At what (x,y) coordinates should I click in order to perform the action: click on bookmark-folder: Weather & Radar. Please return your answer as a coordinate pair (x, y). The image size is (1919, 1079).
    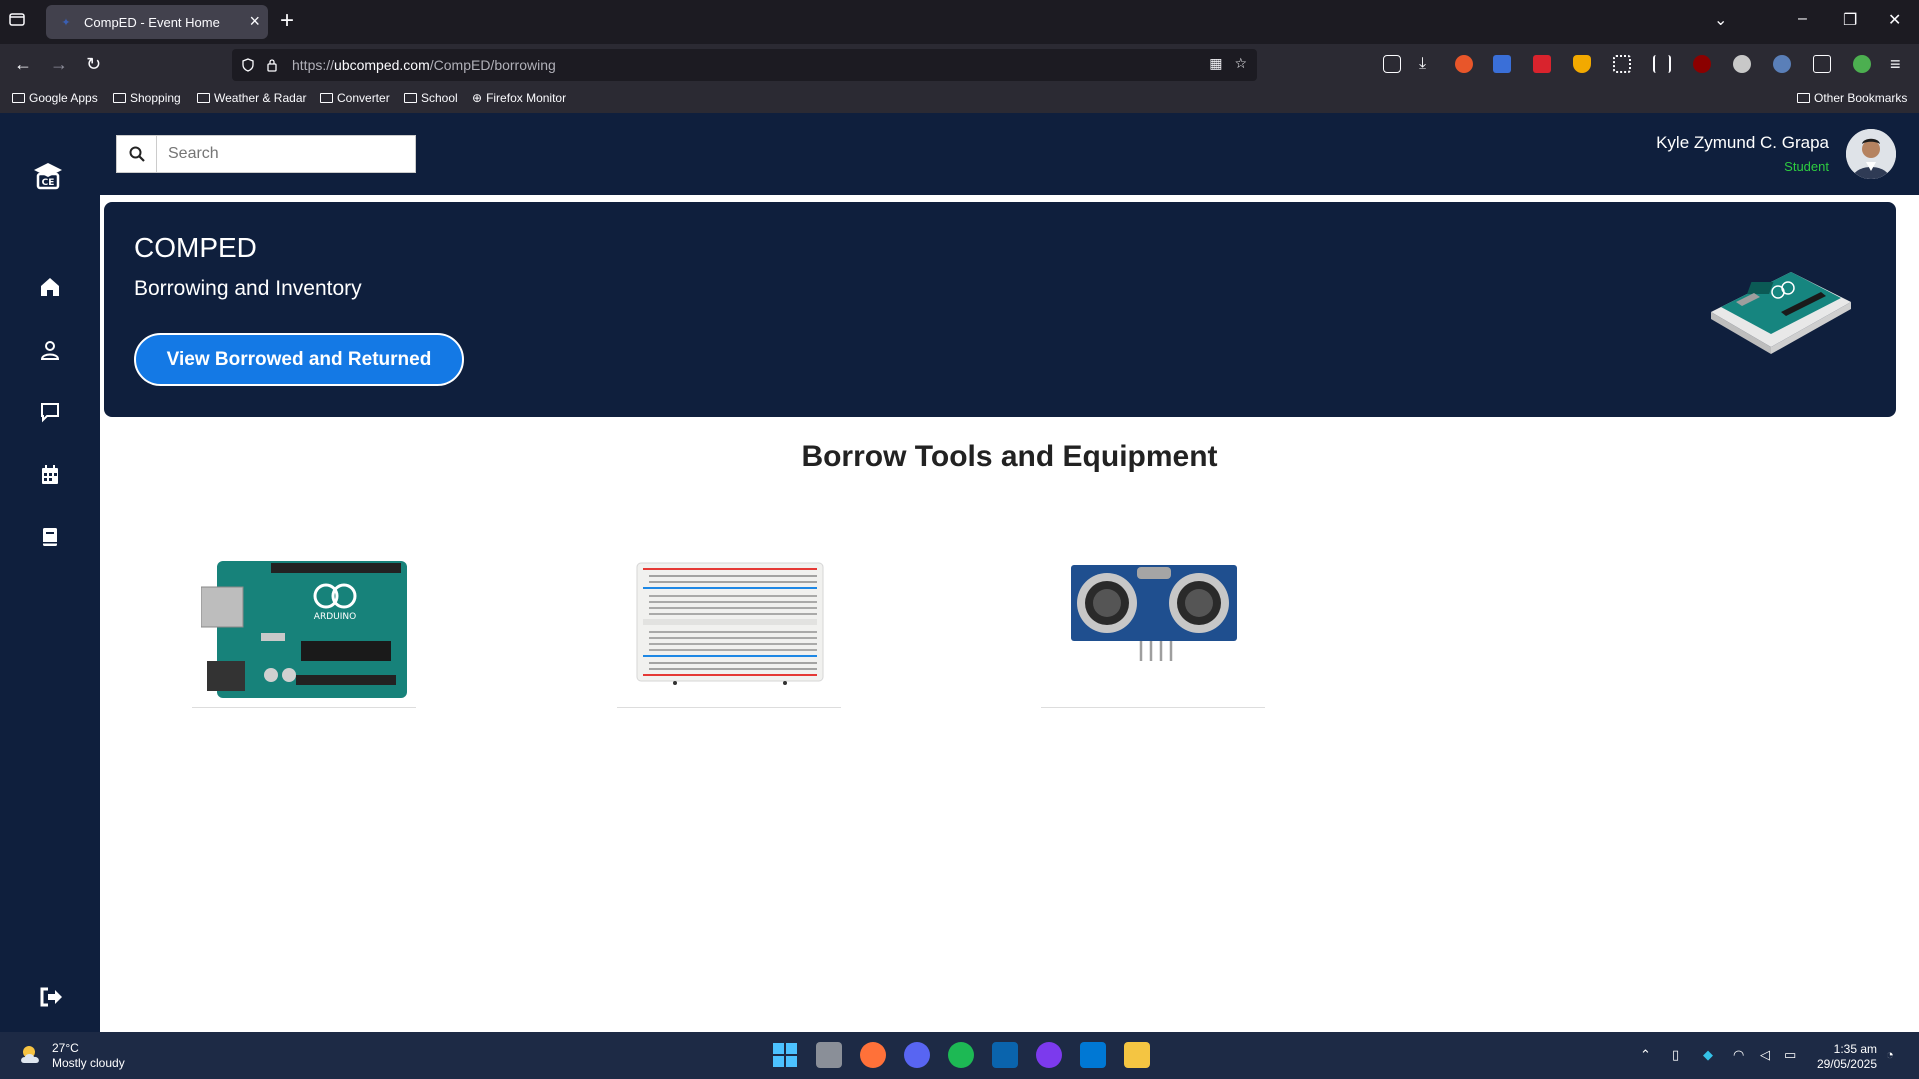
    Looking at the image, I should click on (252, 98).